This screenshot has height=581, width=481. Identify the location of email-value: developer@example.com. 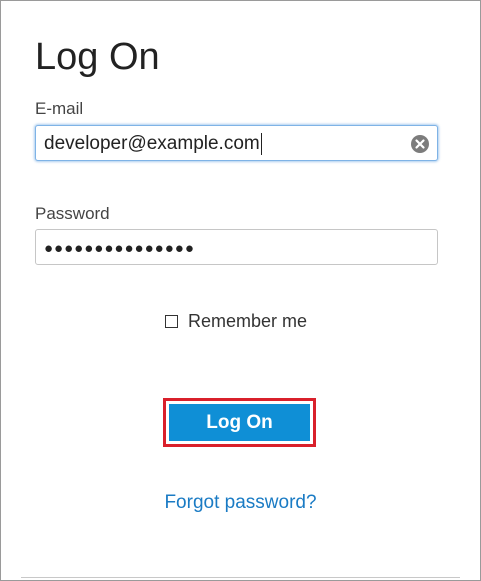
(153, 144).